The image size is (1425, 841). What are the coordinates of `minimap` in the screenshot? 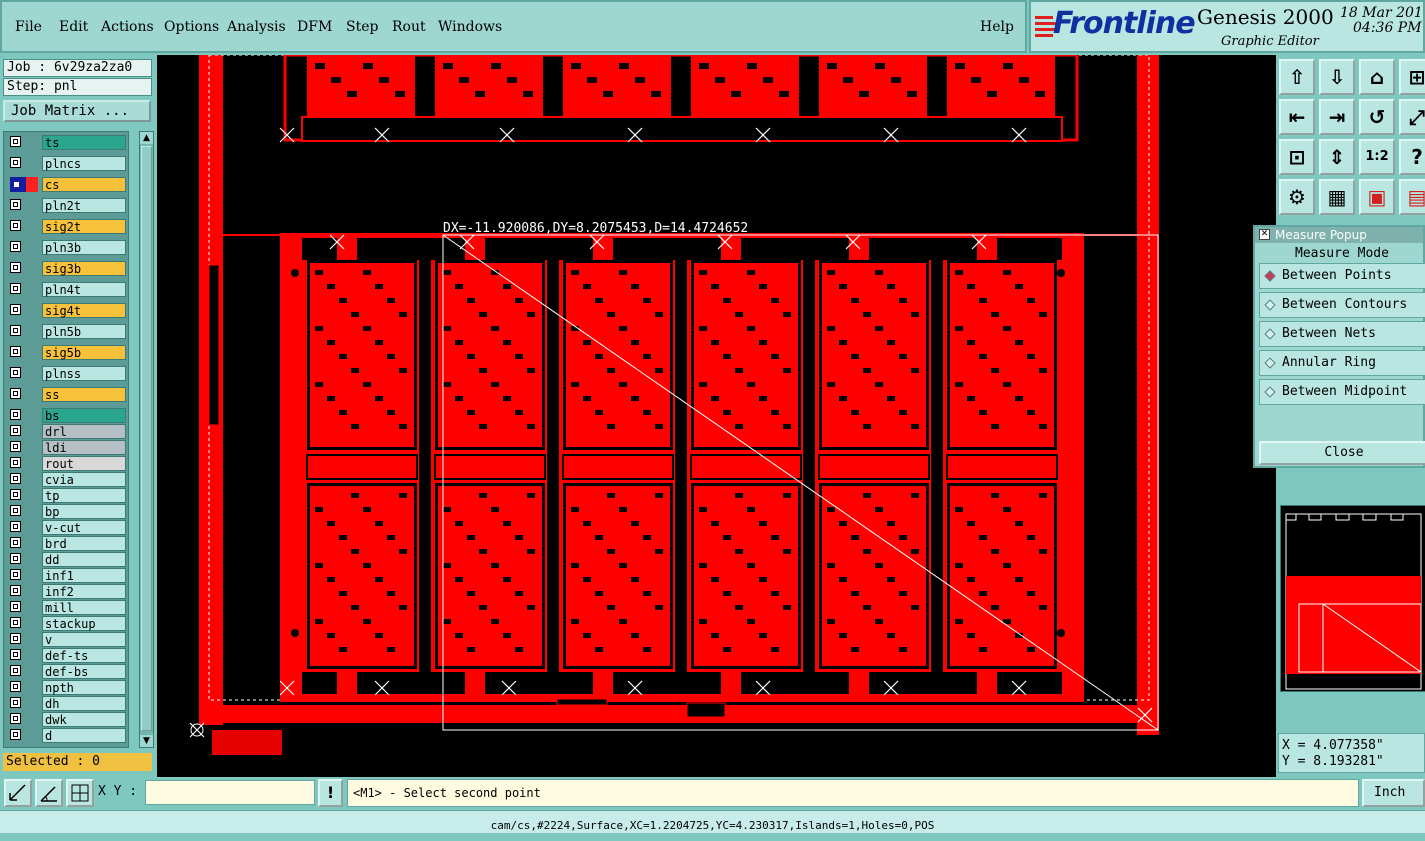 It's located at (1352, 598).